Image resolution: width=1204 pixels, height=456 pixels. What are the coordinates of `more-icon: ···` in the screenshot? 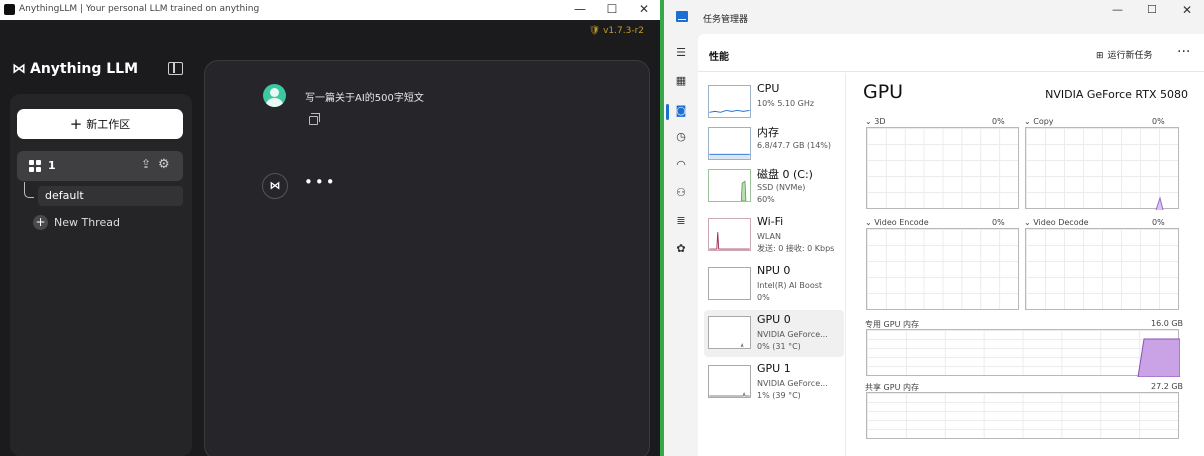 It's located at (1183, 52).